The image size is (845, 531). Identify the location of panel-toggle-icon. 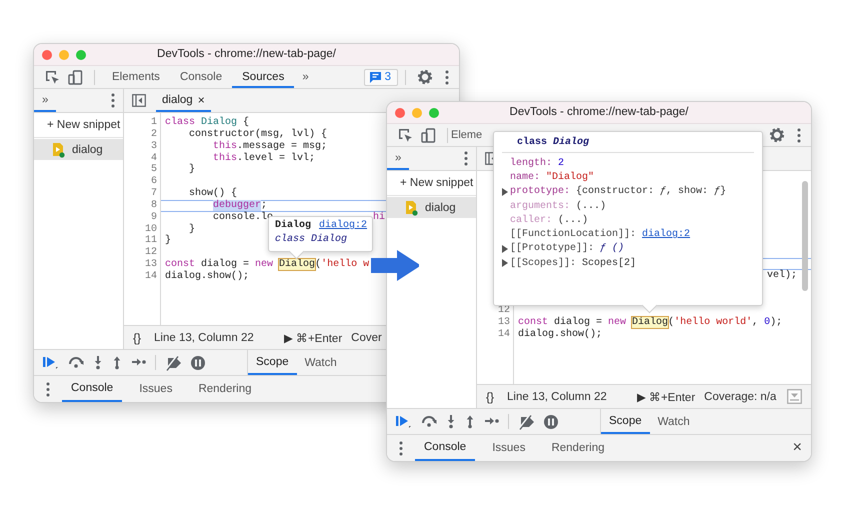
(139, 100).